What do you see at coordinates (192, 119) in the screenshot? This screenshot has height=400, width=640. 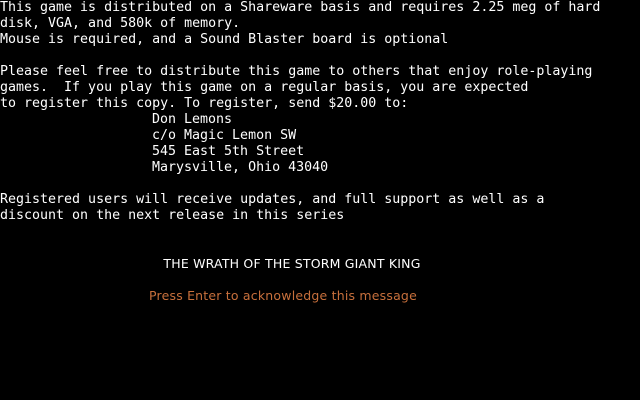 I see `address-line: Don Lemons` at bounding box center [192, 119].